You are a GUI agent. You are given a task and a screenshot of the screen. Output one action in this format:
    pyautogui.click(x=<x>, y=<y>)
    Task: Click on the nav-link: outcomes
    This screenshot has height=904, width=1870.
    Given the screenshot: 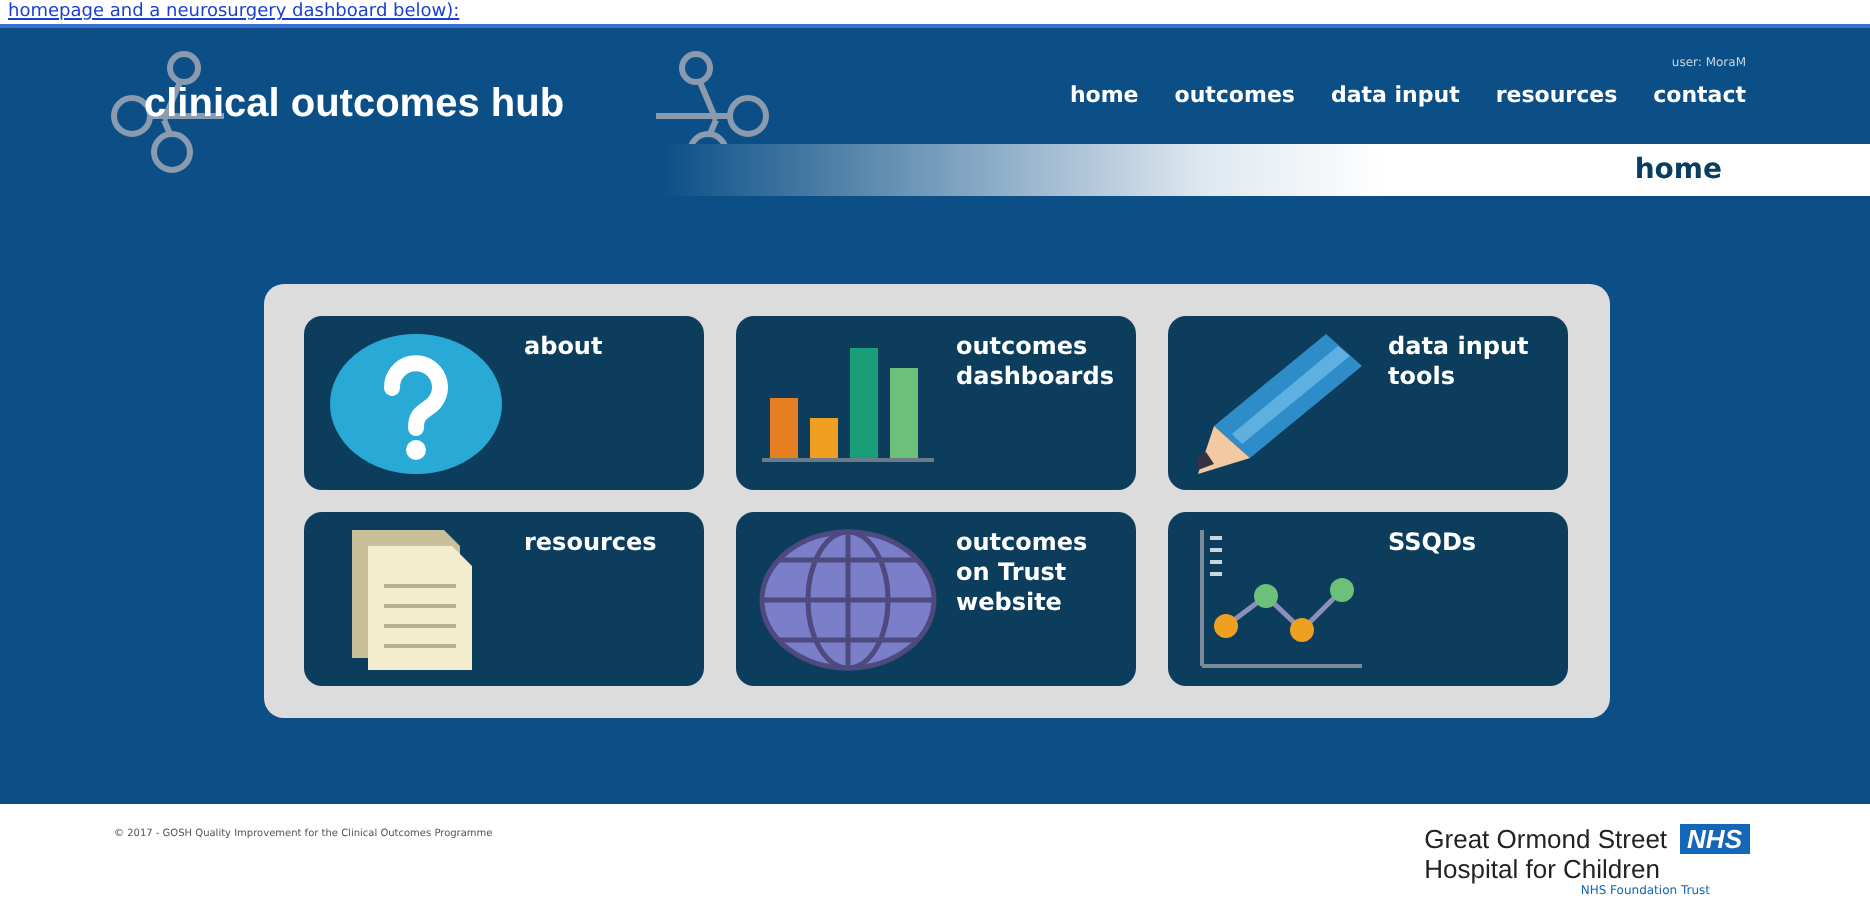 What is the action you would take?
    pyautogui.click(x=1234, y=95)
    